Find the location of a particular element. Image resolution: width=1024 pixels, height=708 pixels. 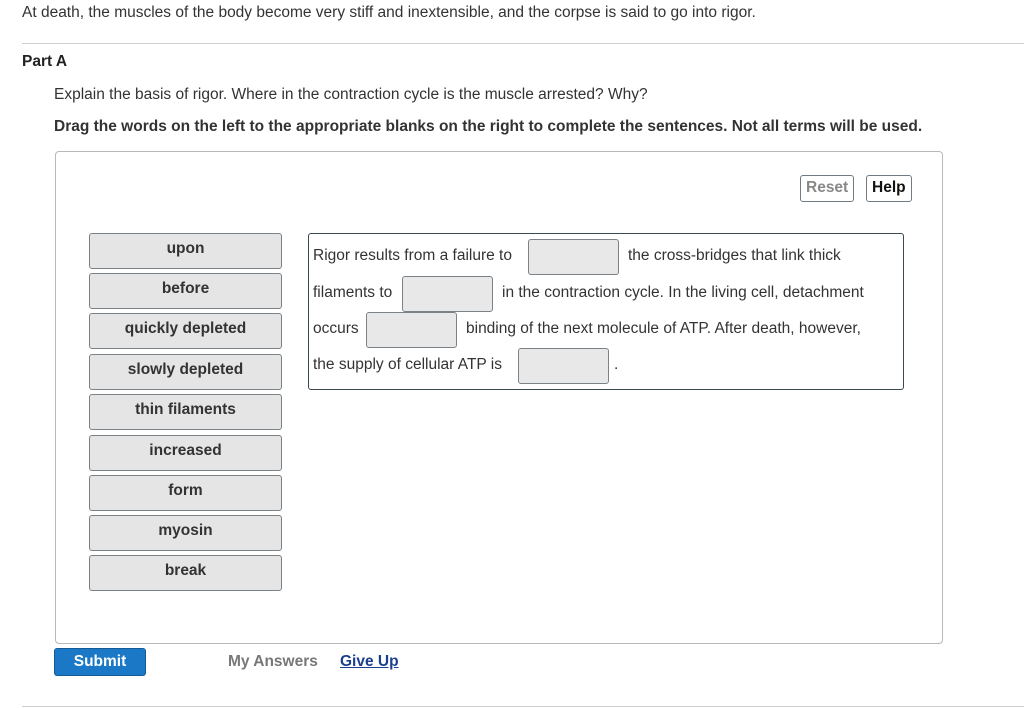

term-before: before is located at coordinates (185, 291).